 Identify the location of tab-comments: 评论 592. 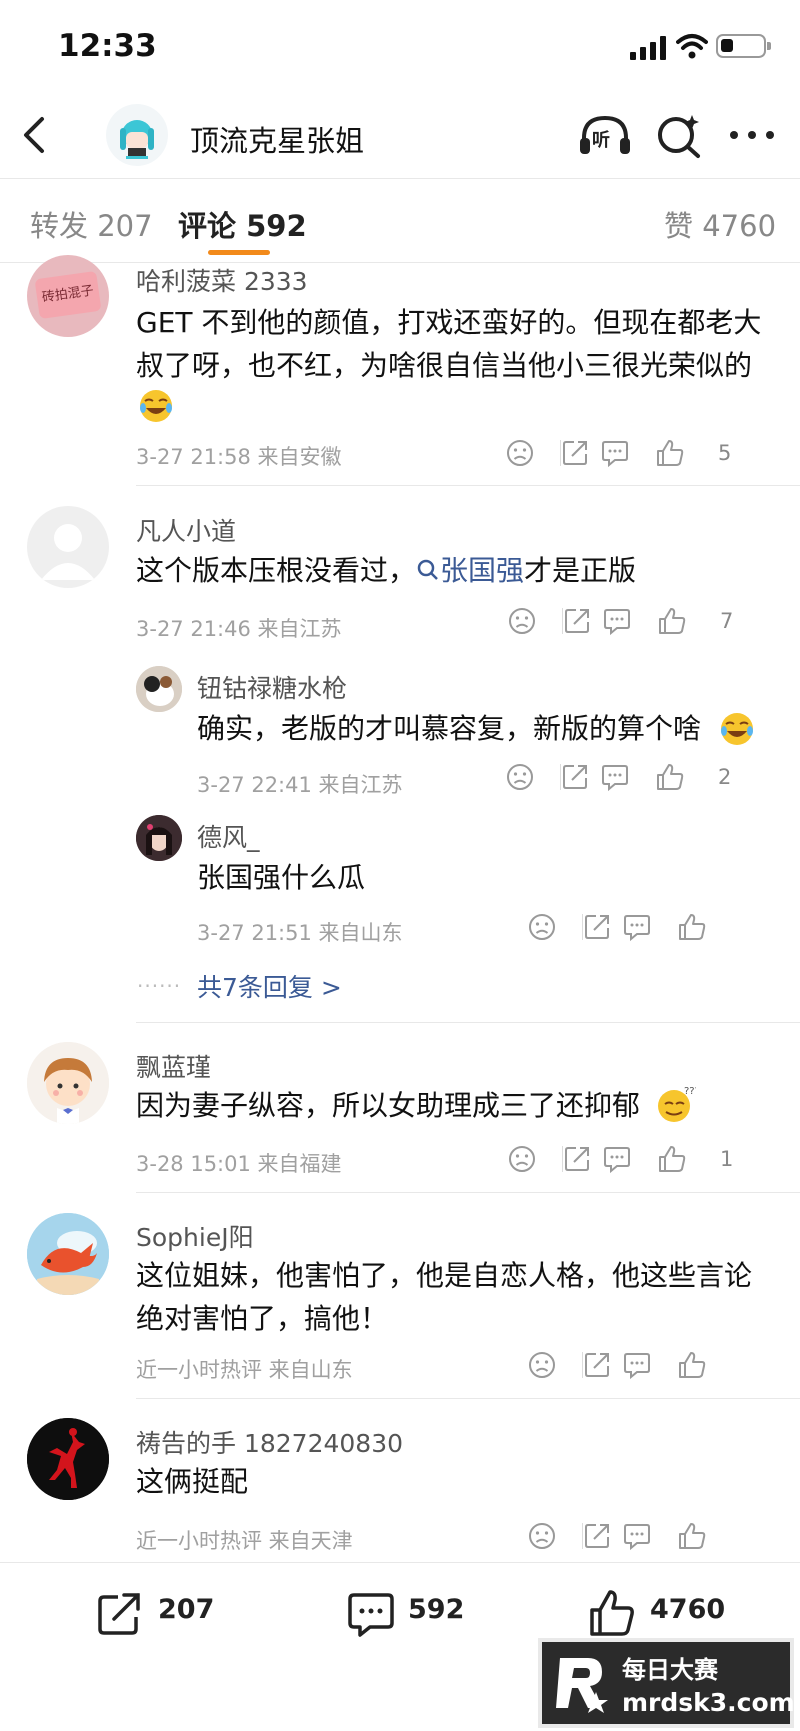
(242, 224).